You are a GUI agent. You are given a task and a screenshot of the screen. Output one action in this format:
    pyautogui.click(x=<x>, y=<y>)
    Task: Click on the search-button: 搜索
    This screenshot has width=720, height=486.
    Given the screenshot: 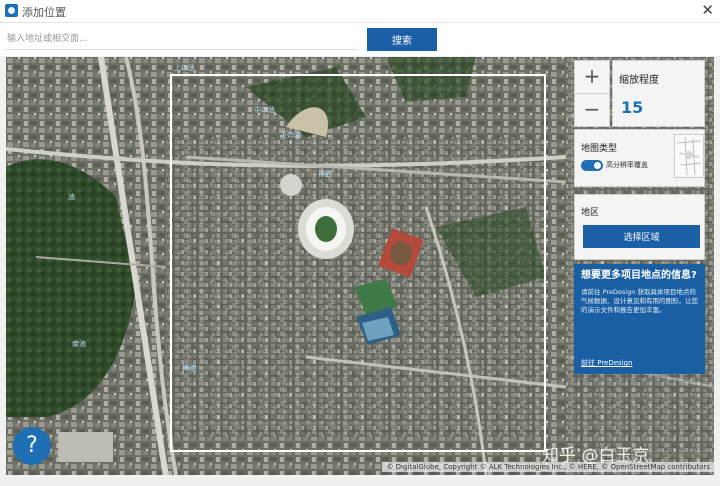 What is the action you would take?
    pyautogui.click(x=402, y=39)
    